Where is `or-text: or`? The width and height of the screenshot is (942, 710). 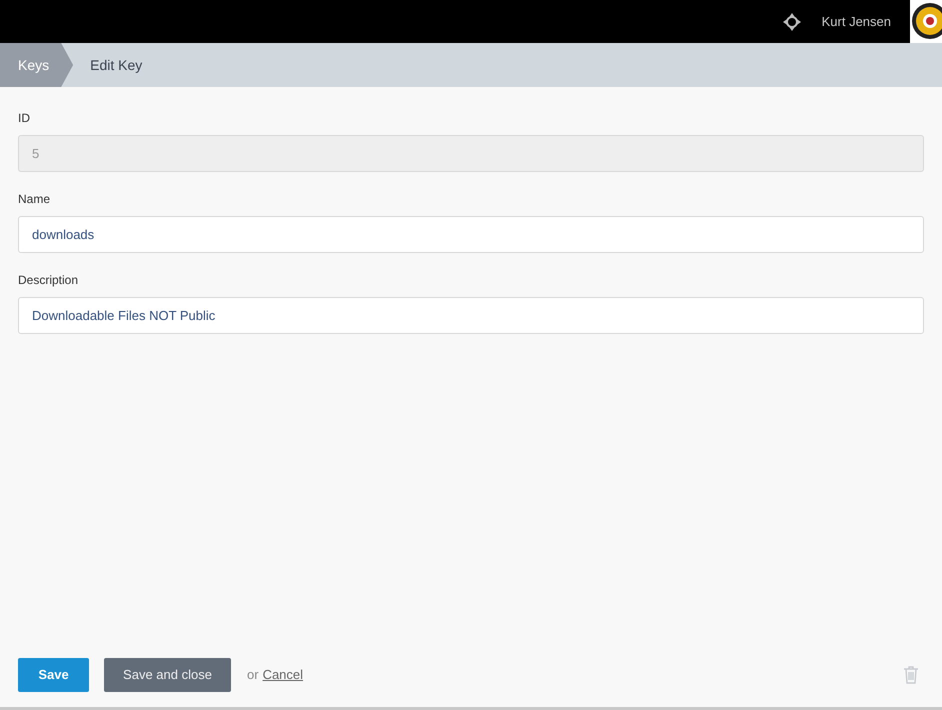 or-text: or is located at coordinates (253, 675).